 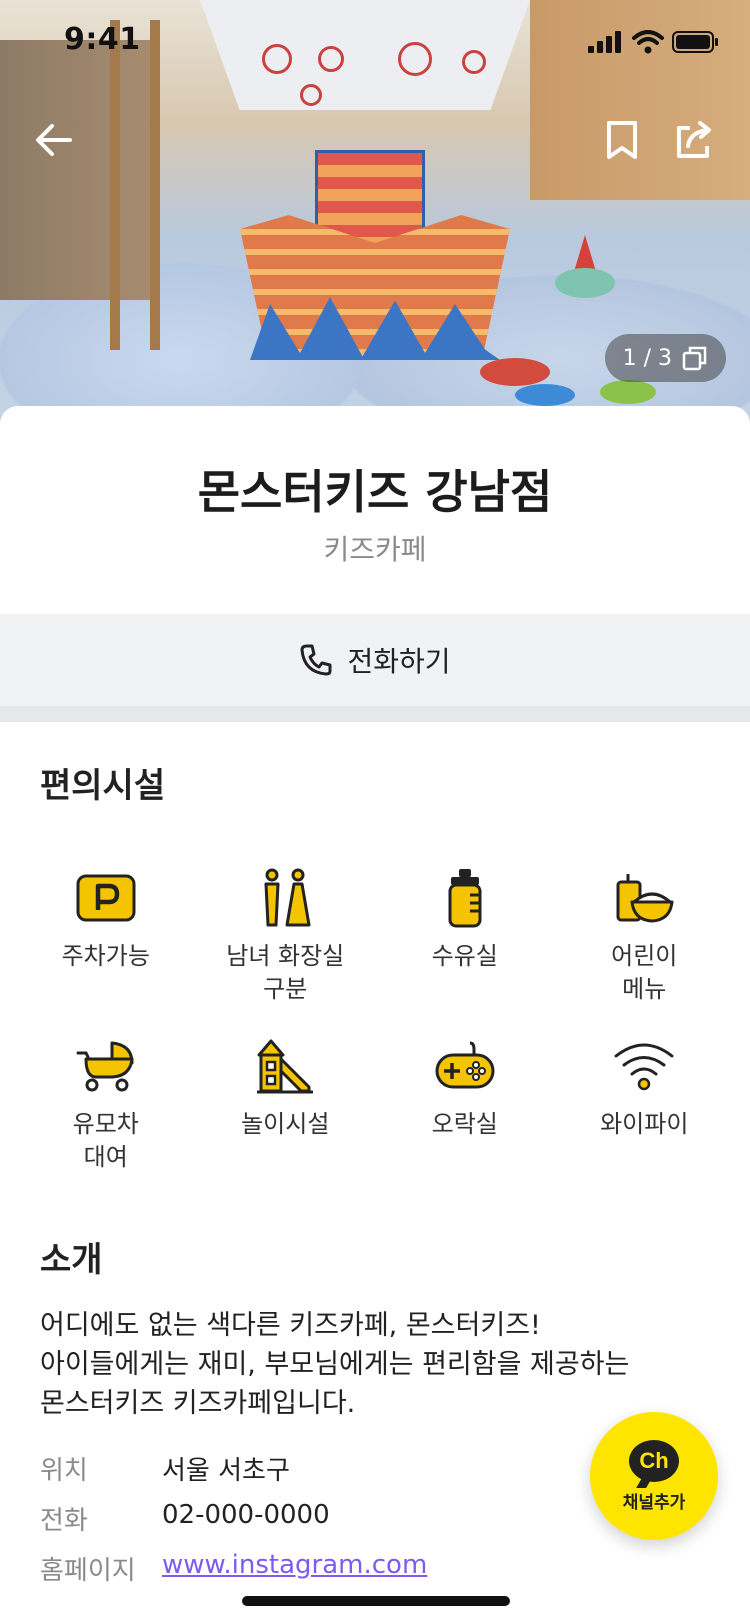 I want to click on homepage-link: www.instagram.com, so click(x=294, y=1568).